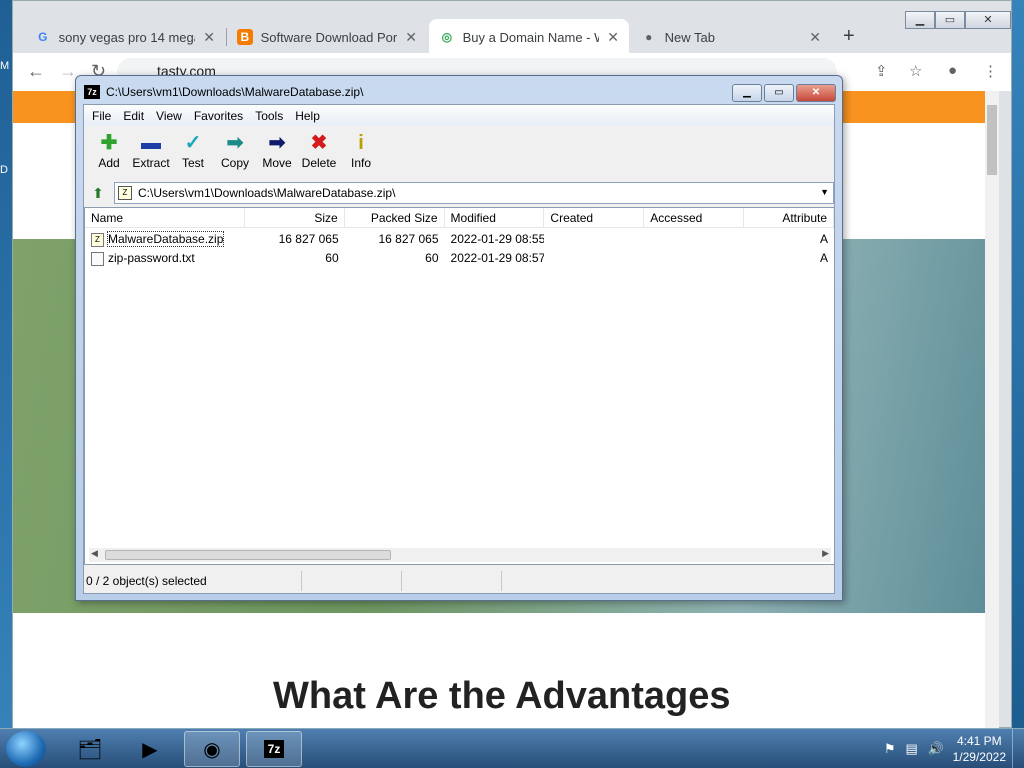  What do you see at coordinates (307, 116) in the screenshot?
I see `menu-help: Help` at bounding box center [307, 116].